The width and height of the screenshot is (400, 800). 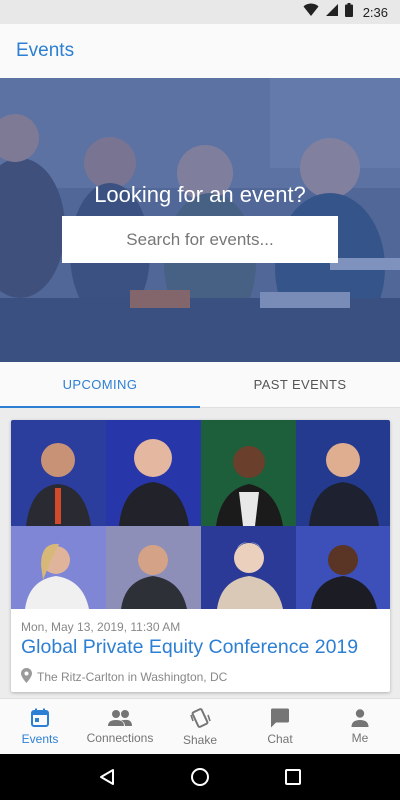 I want to click on calendar-icon, so click(x=40, y=718).